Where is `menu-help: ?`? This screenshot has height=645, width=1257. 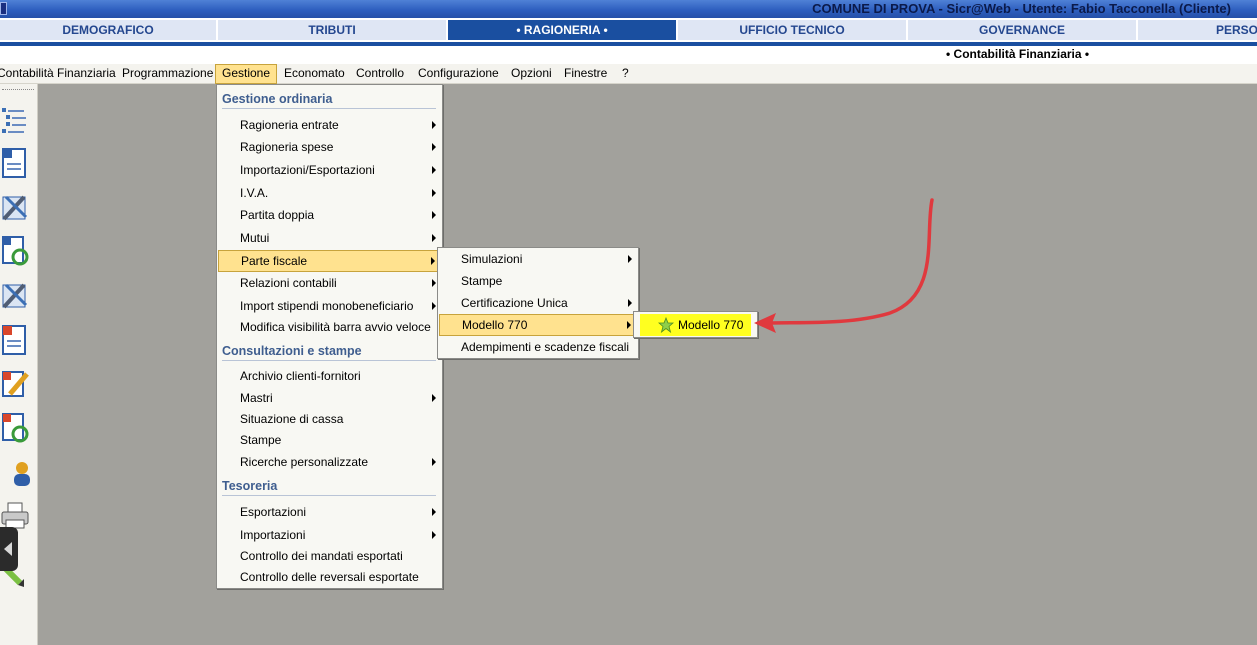
menu-help: ? is located at coordinates (625, 74).